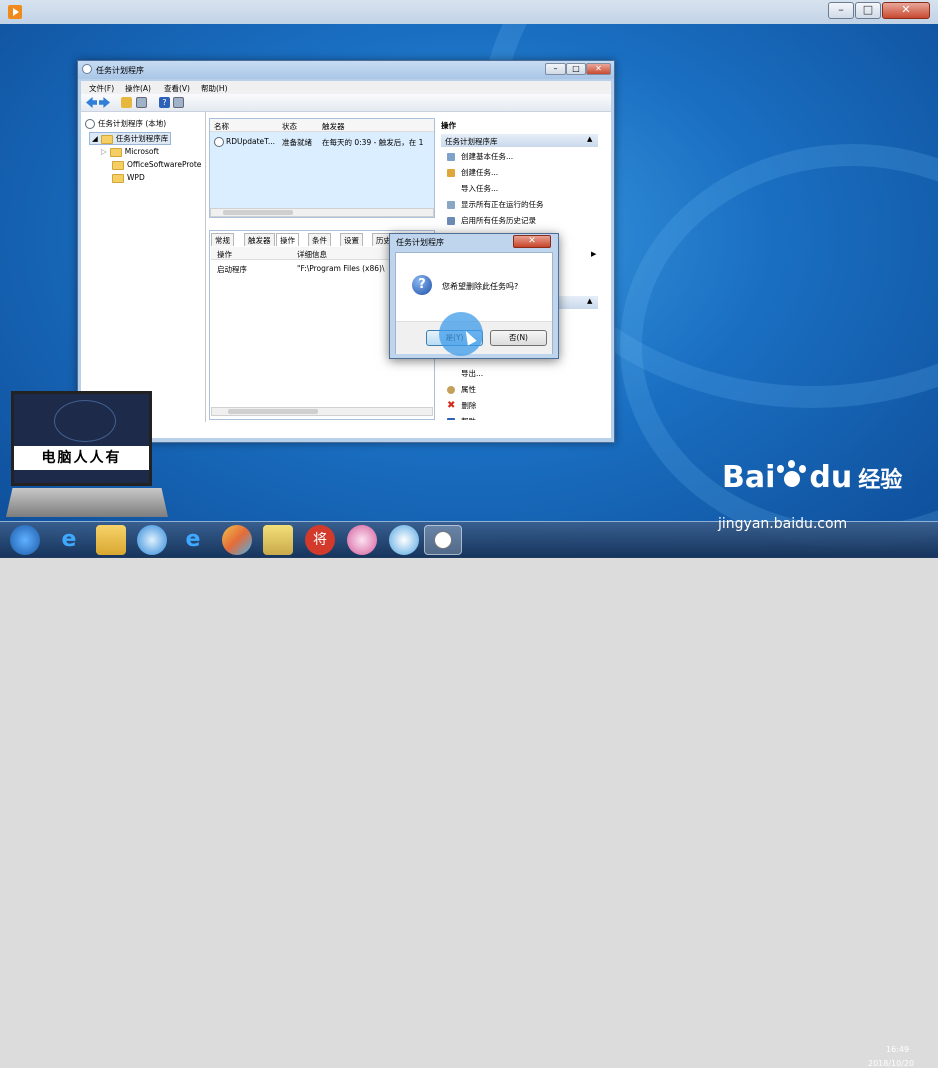 The height and width of the screenshot is (1068, 938). I want to click on tab-settings: 设置, so click(351, 239).